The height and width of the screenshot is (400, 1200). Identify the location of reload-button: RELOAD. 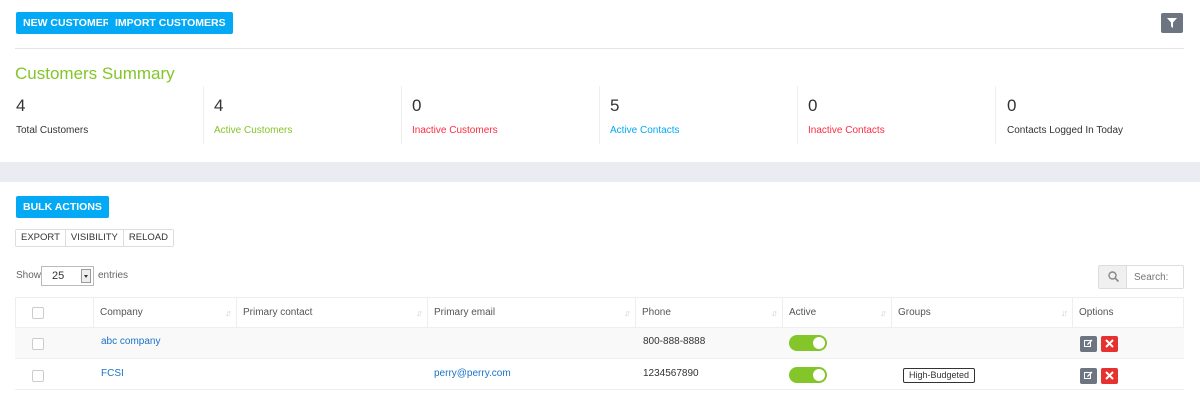
(148, 238).